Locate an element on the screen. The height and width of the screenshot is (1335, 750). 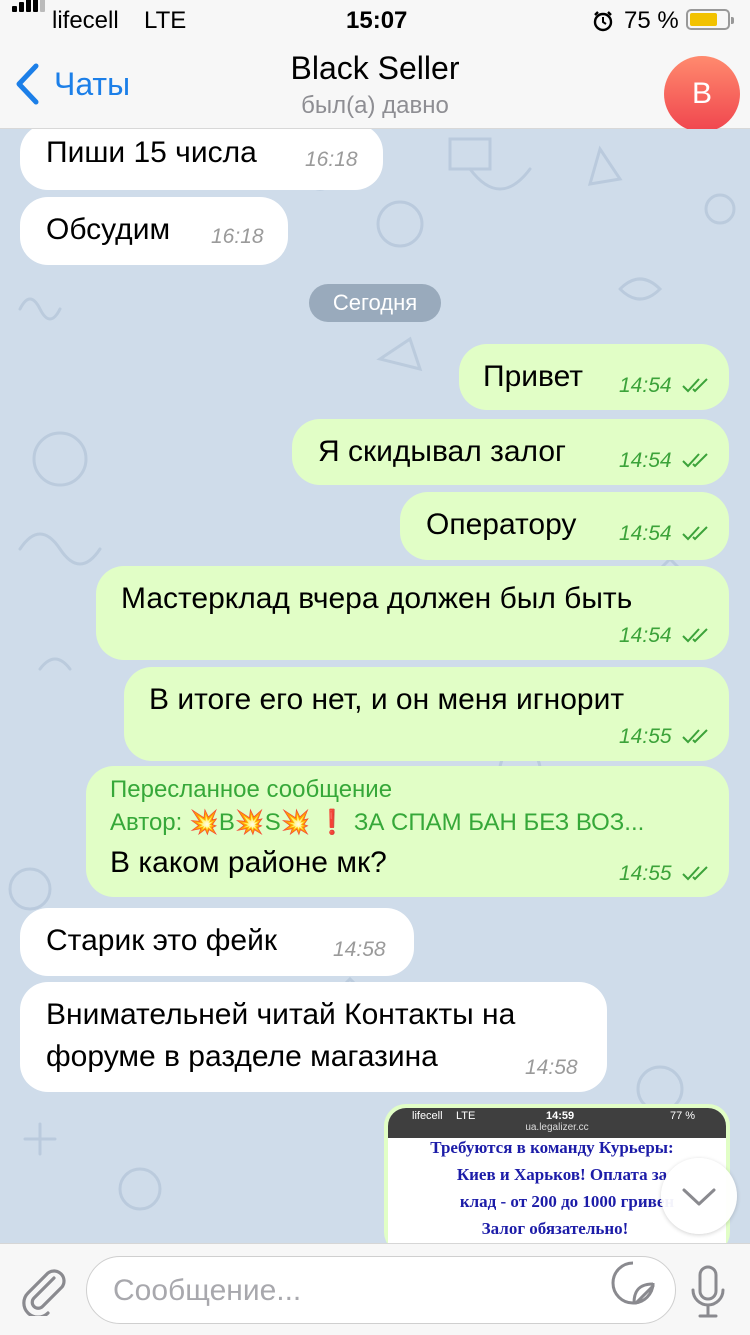
message-text: Пиши 15 числа is located at coordinates (151, 152).